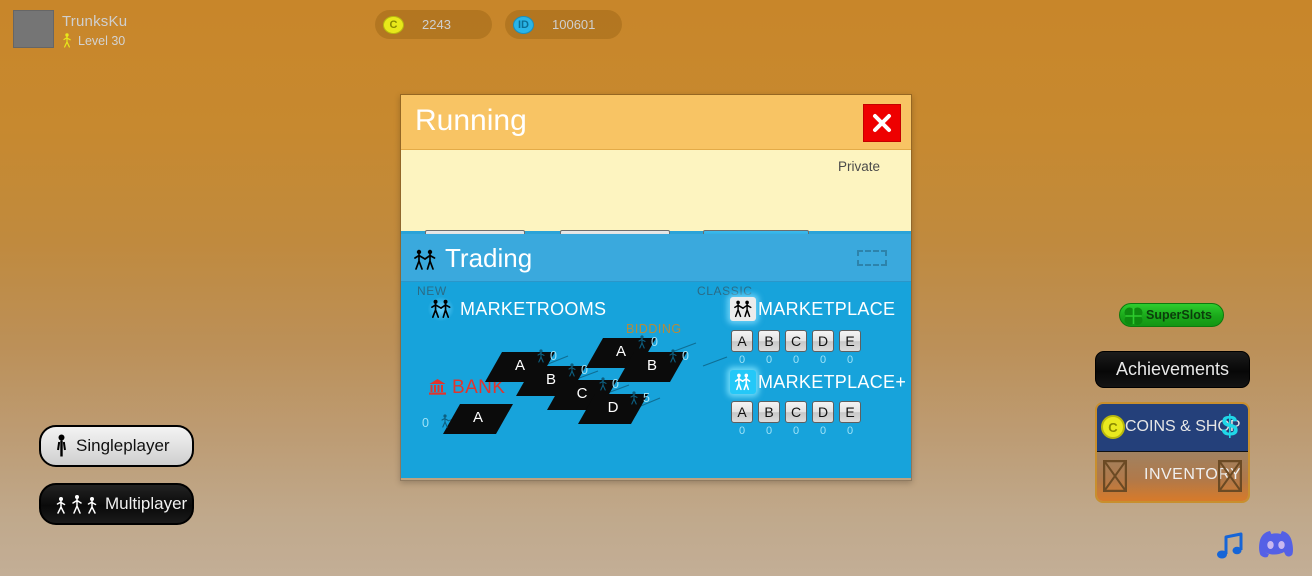 Image resolution: width=1312 pixels, height=576 pixels. What do you see at coordinates (859, 166) in the screenshot?
I see `private-label: Private` at bounding box center [859, 166].